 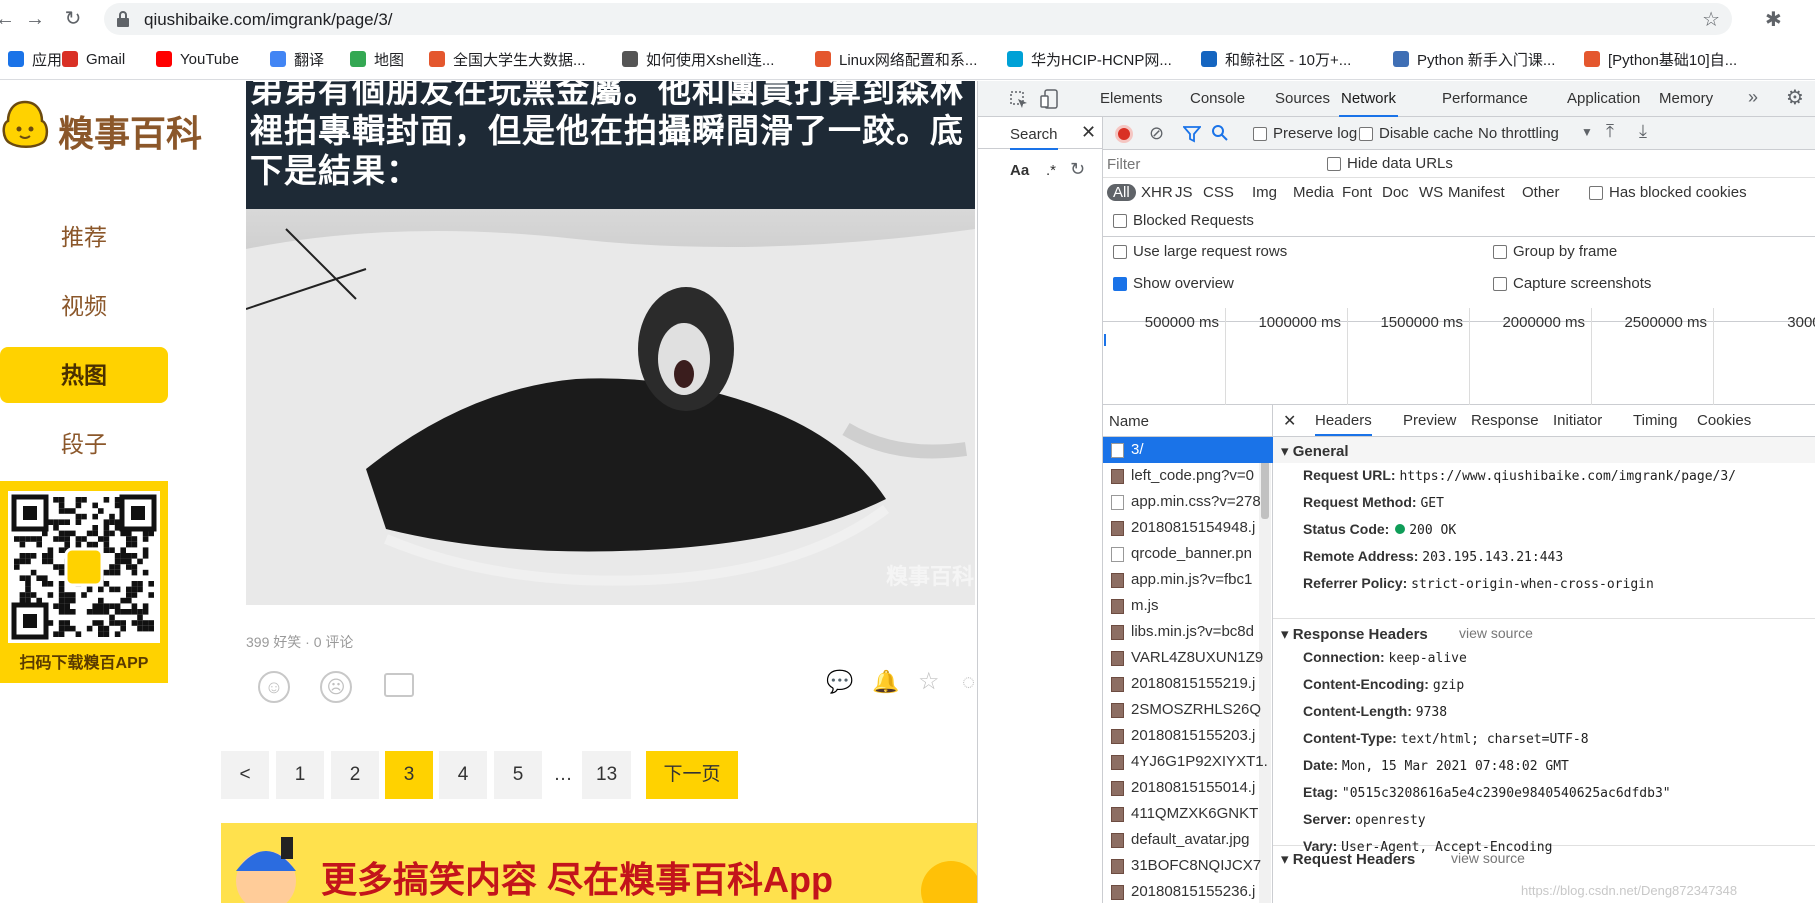 What do you see at coordinates (1264, 192) in the screenshot?
I see `type-filter-button: Img` at bounding box center [1264, 192].